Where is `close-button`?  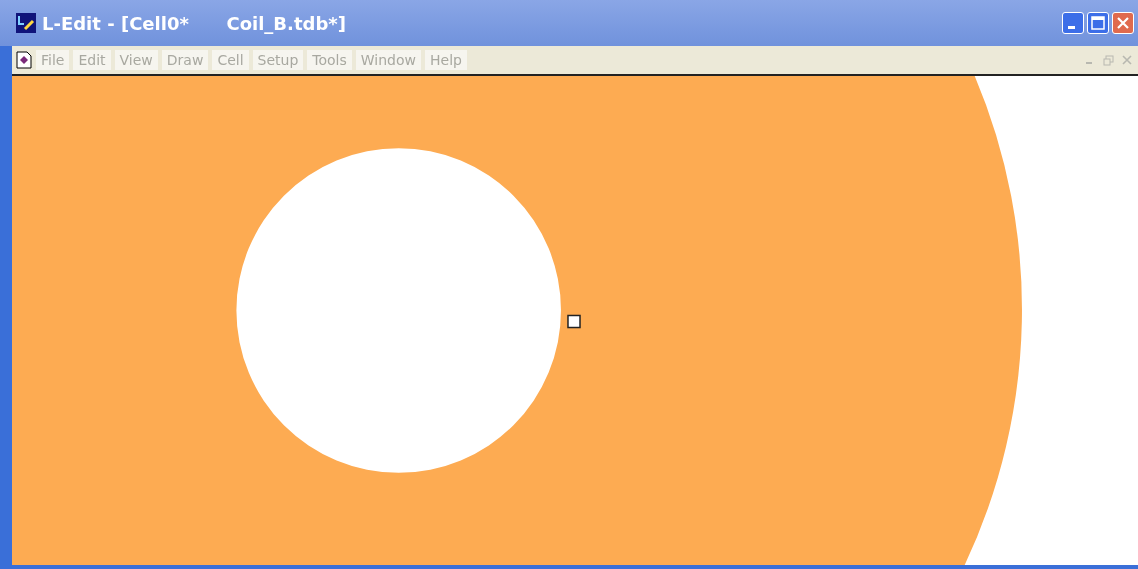 close-button is located at coordinates (1123, 23).